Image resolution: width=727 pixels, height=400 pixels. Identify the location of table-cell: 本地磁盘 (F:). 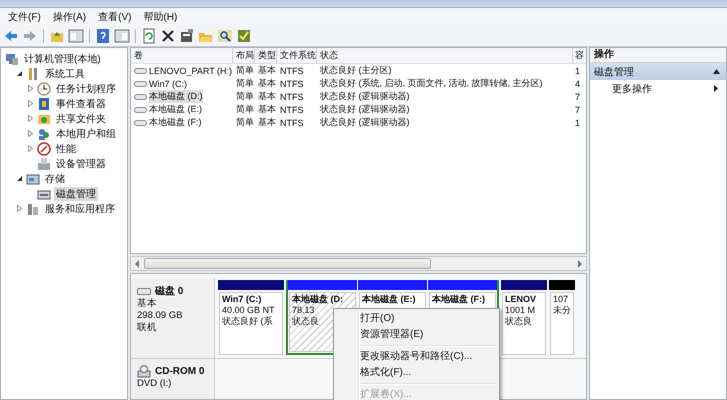
(175, 122).